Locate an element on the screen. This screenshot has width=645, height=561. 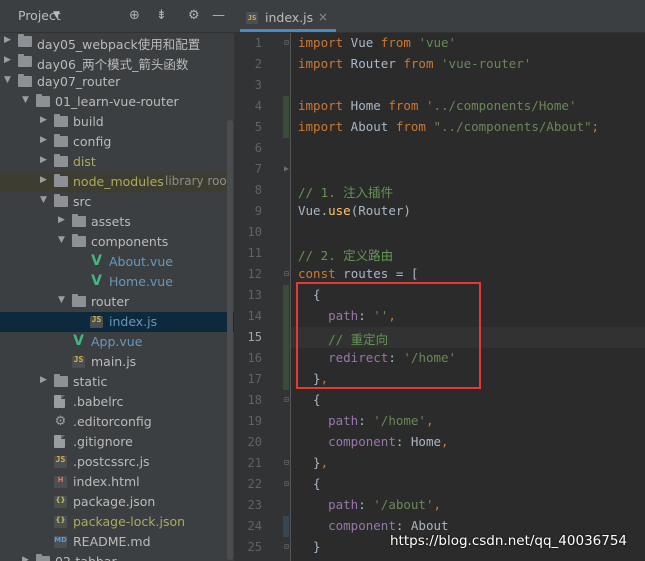
tree-folder: ▼ src is located at coordinates (117, 202).